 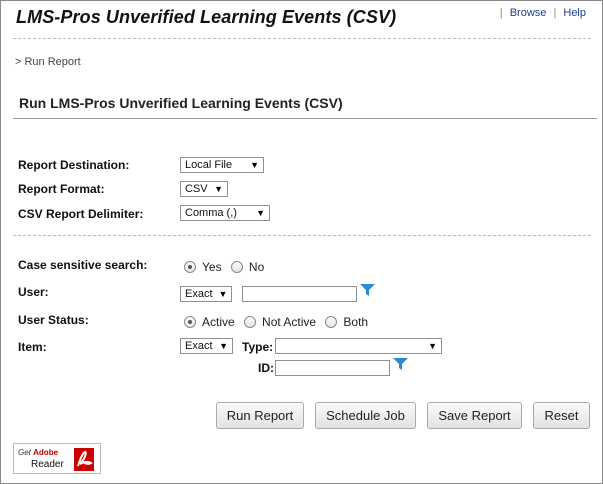 I want to click on help-link: Help, so click(x=574, y=13).